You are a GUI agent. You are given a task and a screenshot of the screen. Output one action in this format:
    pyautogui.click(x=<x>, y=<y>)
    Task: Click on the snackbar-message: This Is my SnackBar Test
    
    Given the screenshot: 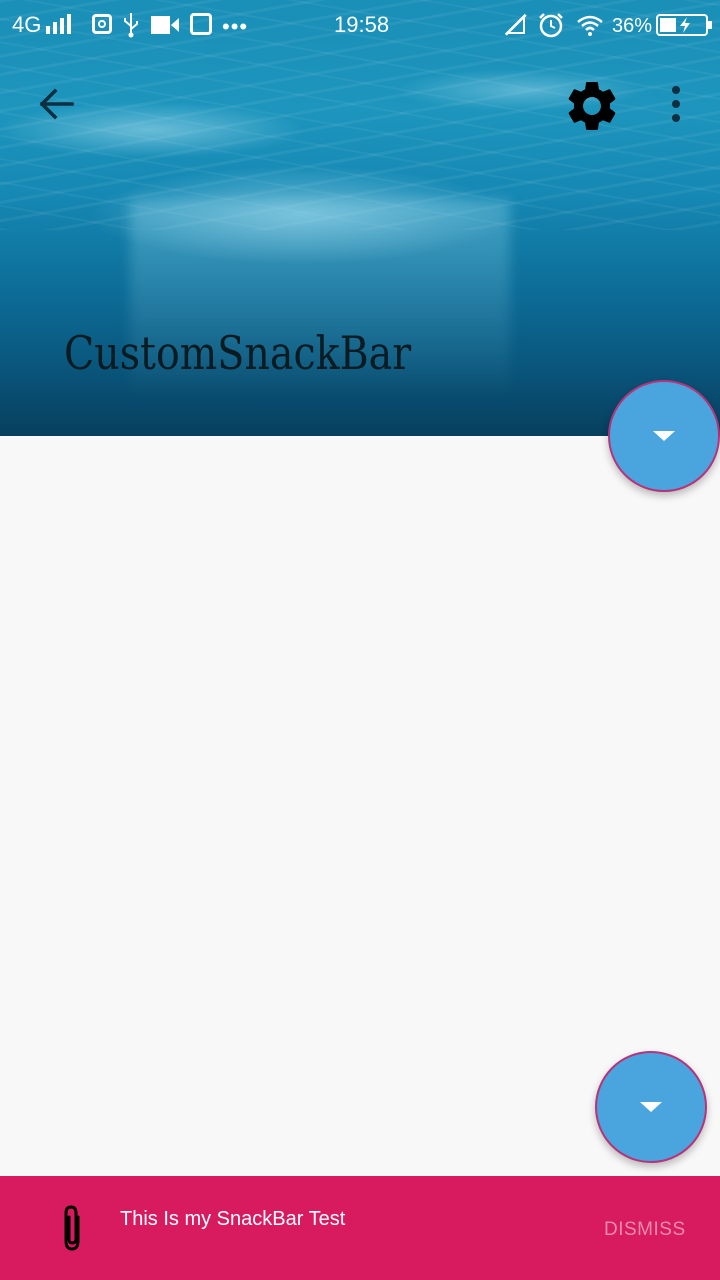 What is the action you would take?
    pyautogui.click(x=233, y=1219)
    